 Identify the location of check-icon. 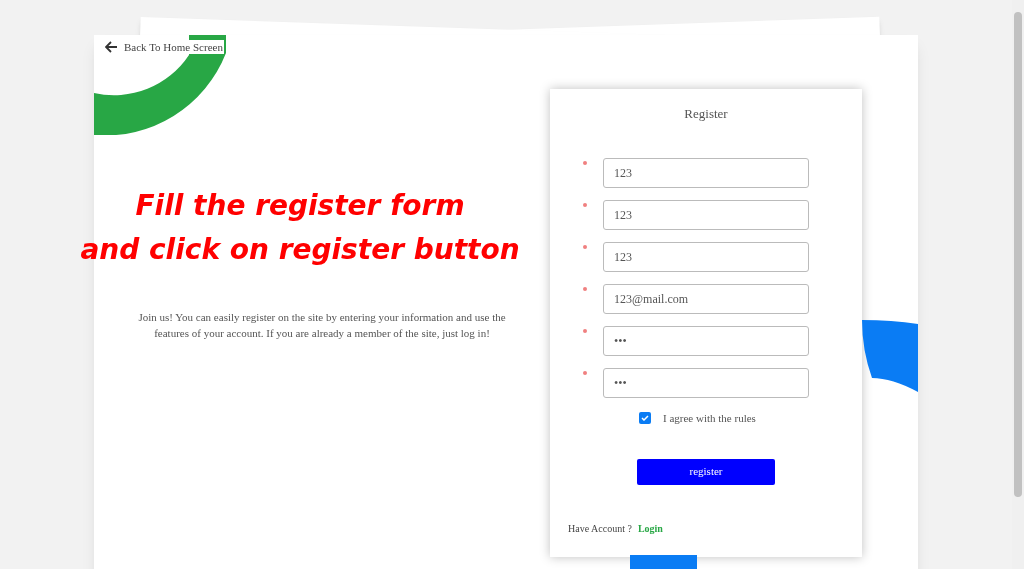
(645, 418).